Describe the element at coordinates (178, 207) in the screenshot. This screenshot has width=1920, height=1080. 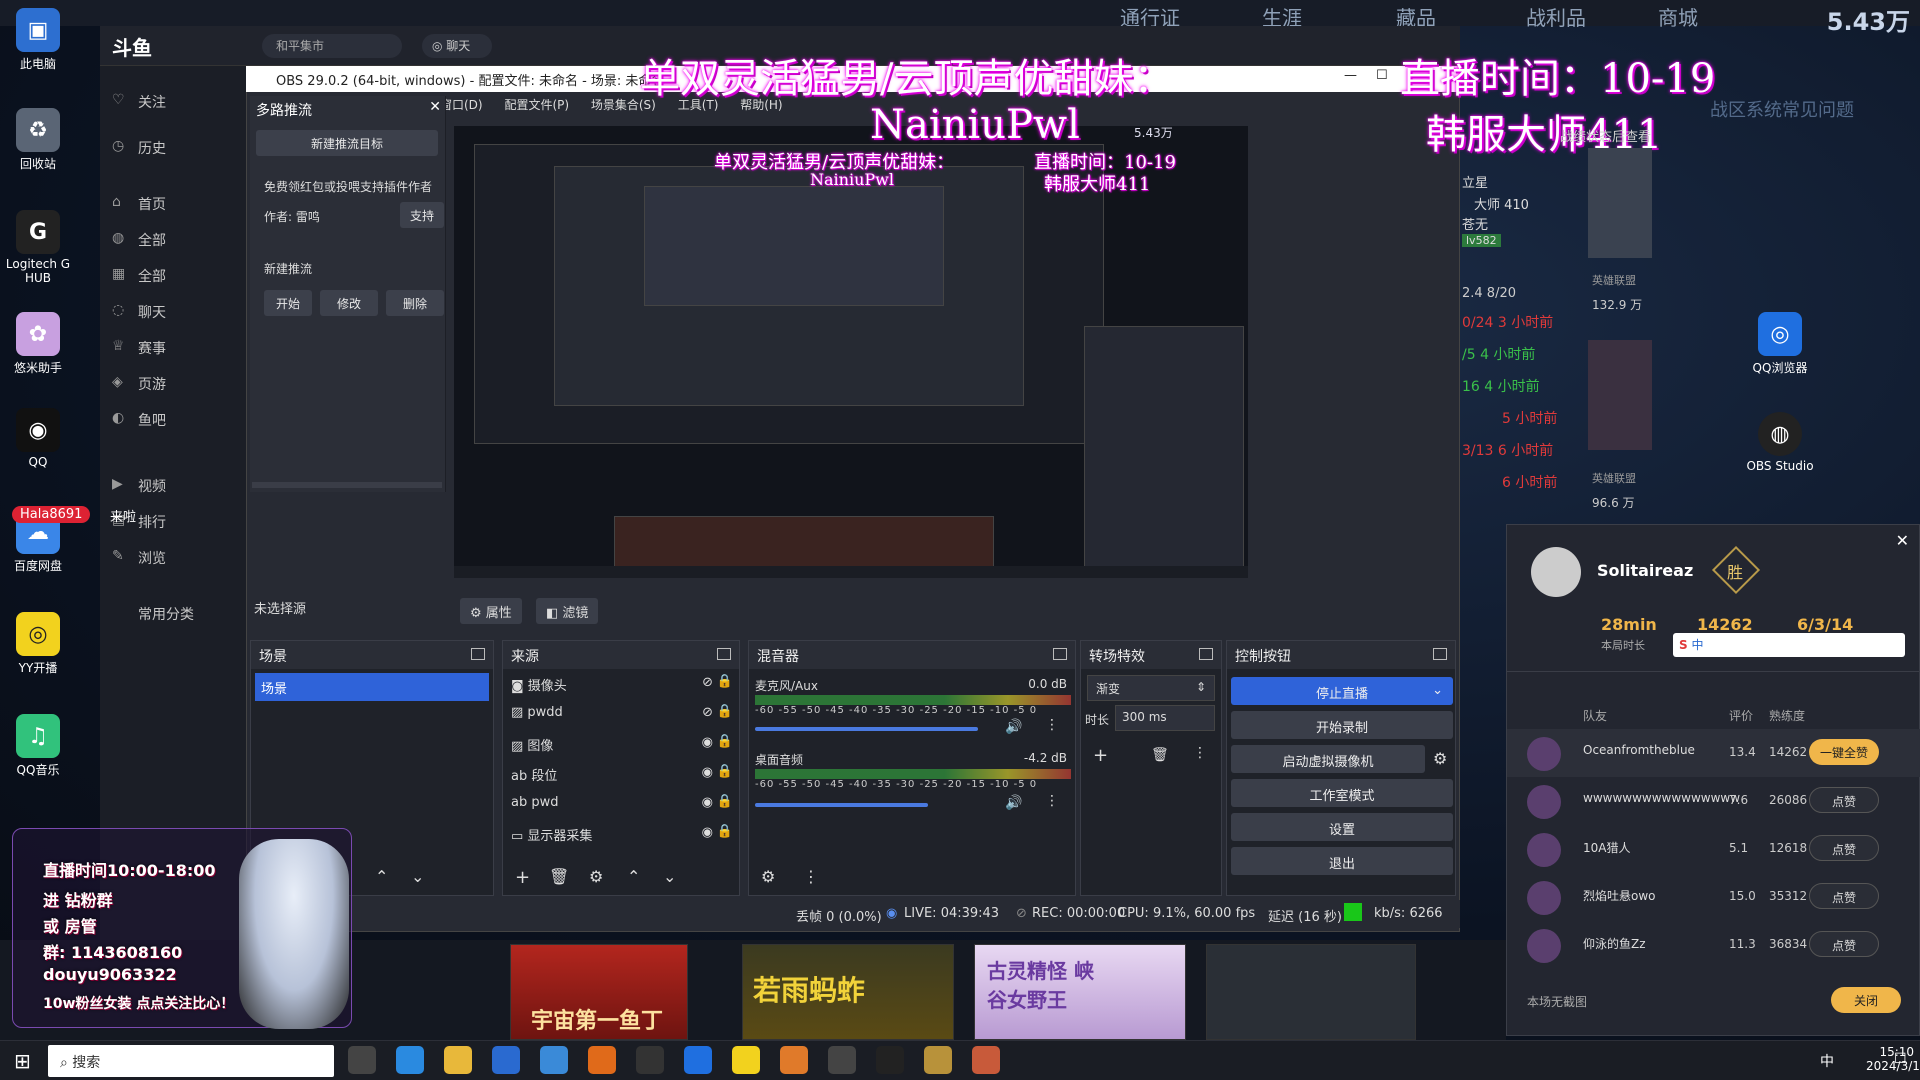
I see `douyu-nav-home: ⌂ 首页` at that location.